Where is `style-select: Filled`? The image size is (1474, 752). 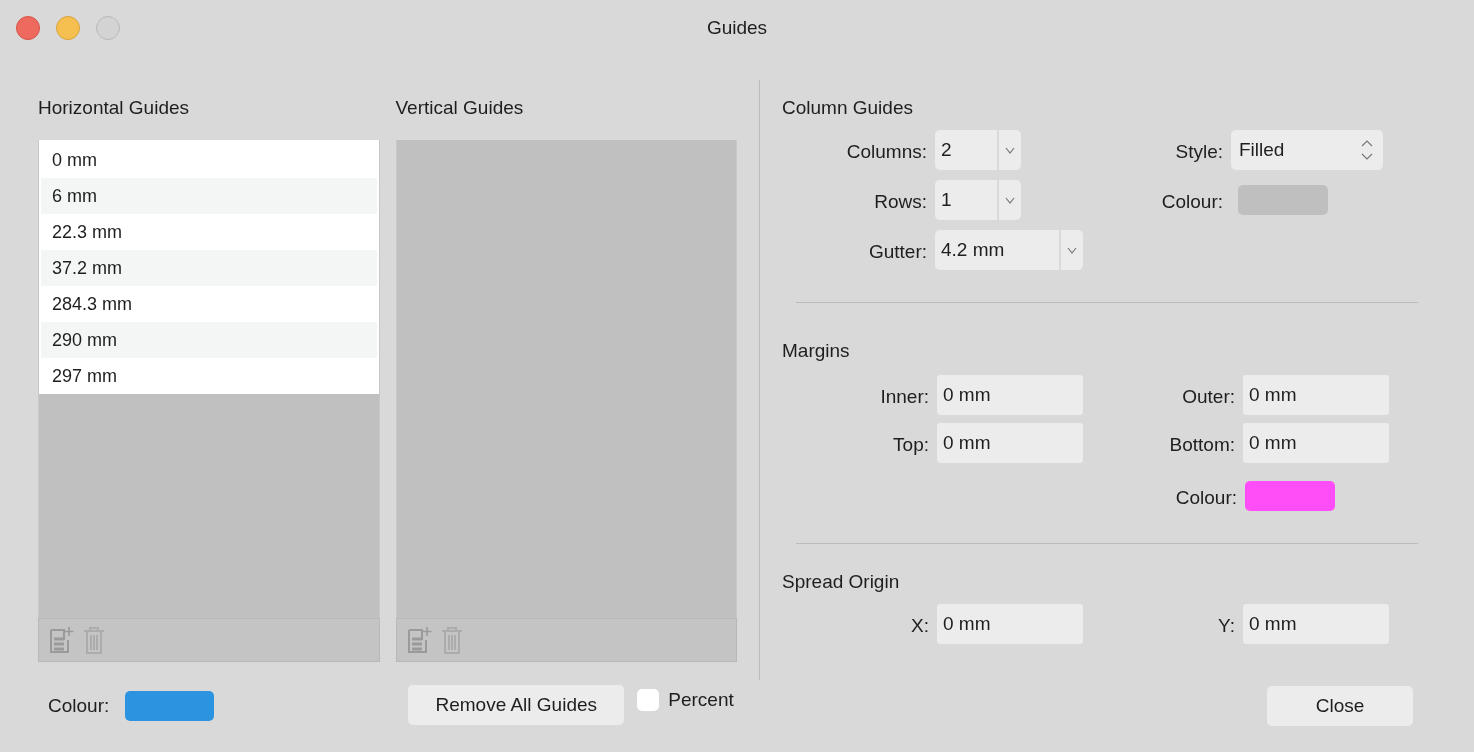
style-select: Filled is located at coordinates (1307, 150).